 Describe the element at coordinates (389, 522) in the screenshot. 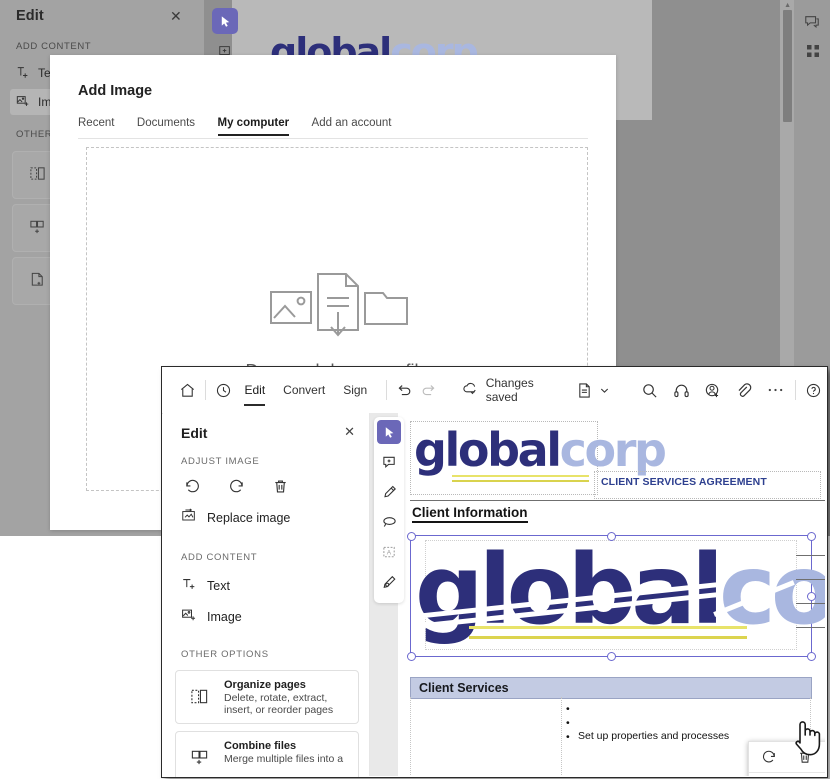

I see `lasso-tool-icon` at that location.